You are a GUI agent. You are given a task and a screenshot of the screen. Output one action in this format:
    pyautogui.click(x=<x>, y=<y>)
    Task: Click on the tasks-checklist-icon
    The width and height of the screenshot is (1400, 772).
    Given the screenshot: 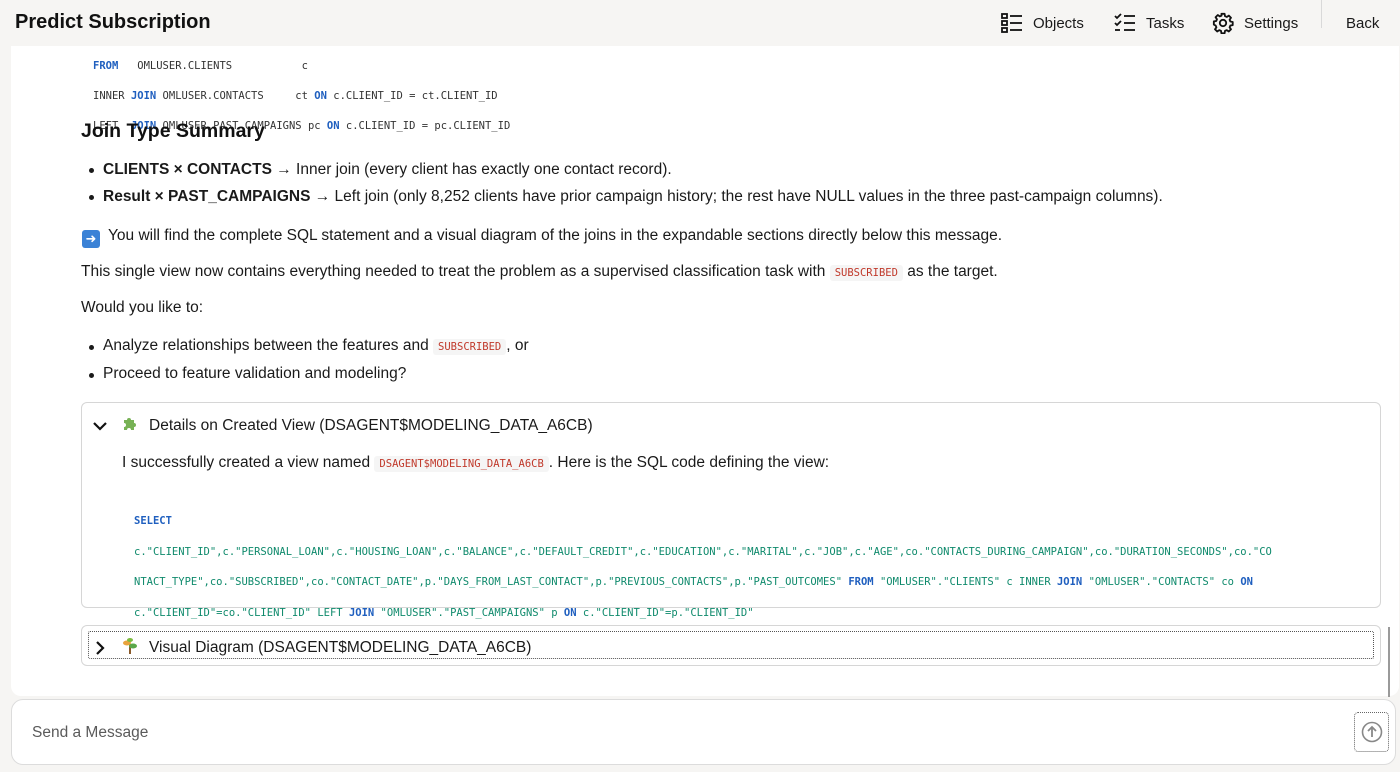 What is the action you would take?
    pyautogui.click(x=1124, y=22)
    